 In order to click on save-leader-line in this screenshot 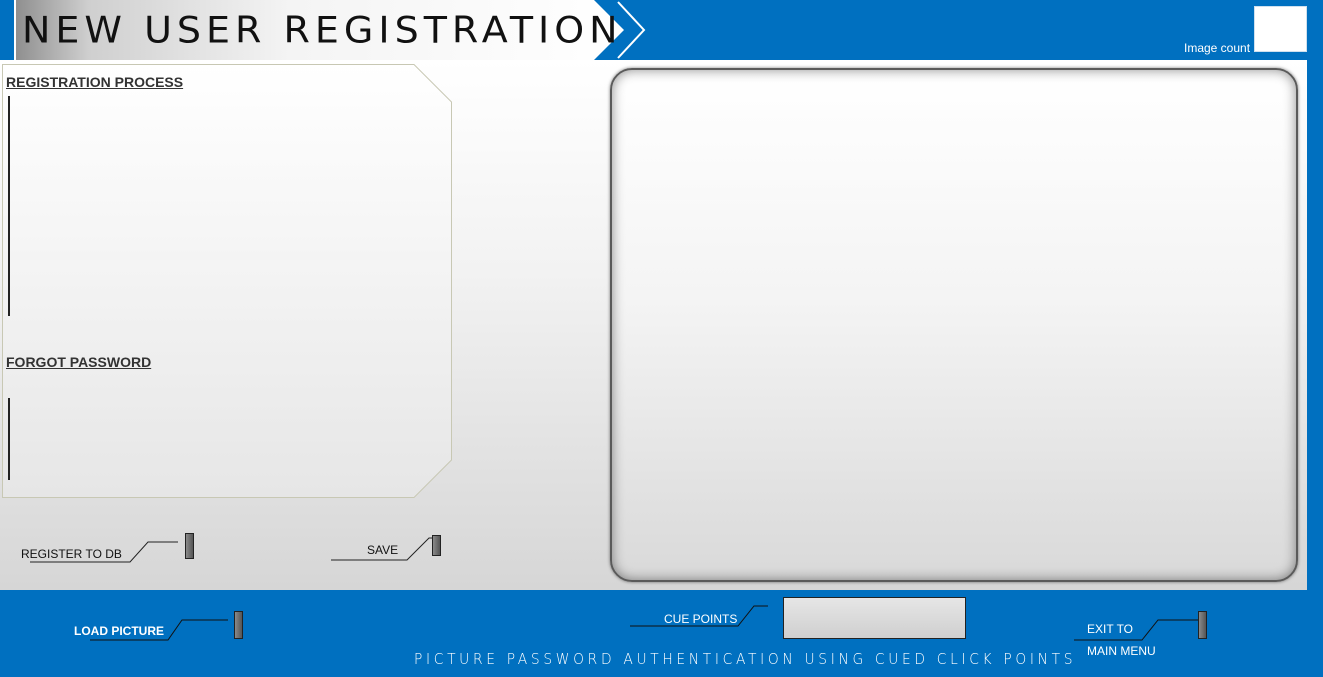, I will do `click(383, 549)`.